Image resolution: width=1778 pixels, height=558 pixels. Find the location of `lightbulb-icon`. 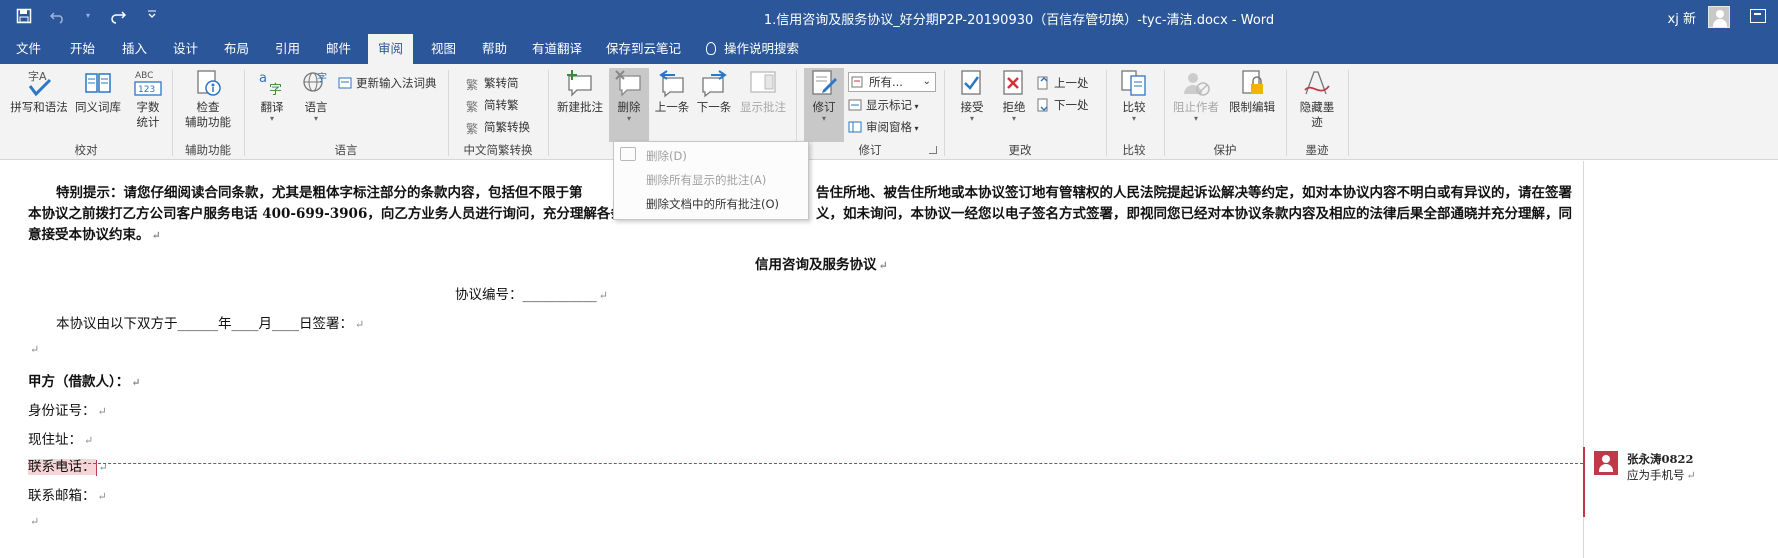

lightbulb-icon is located at coordinates (711, 48).